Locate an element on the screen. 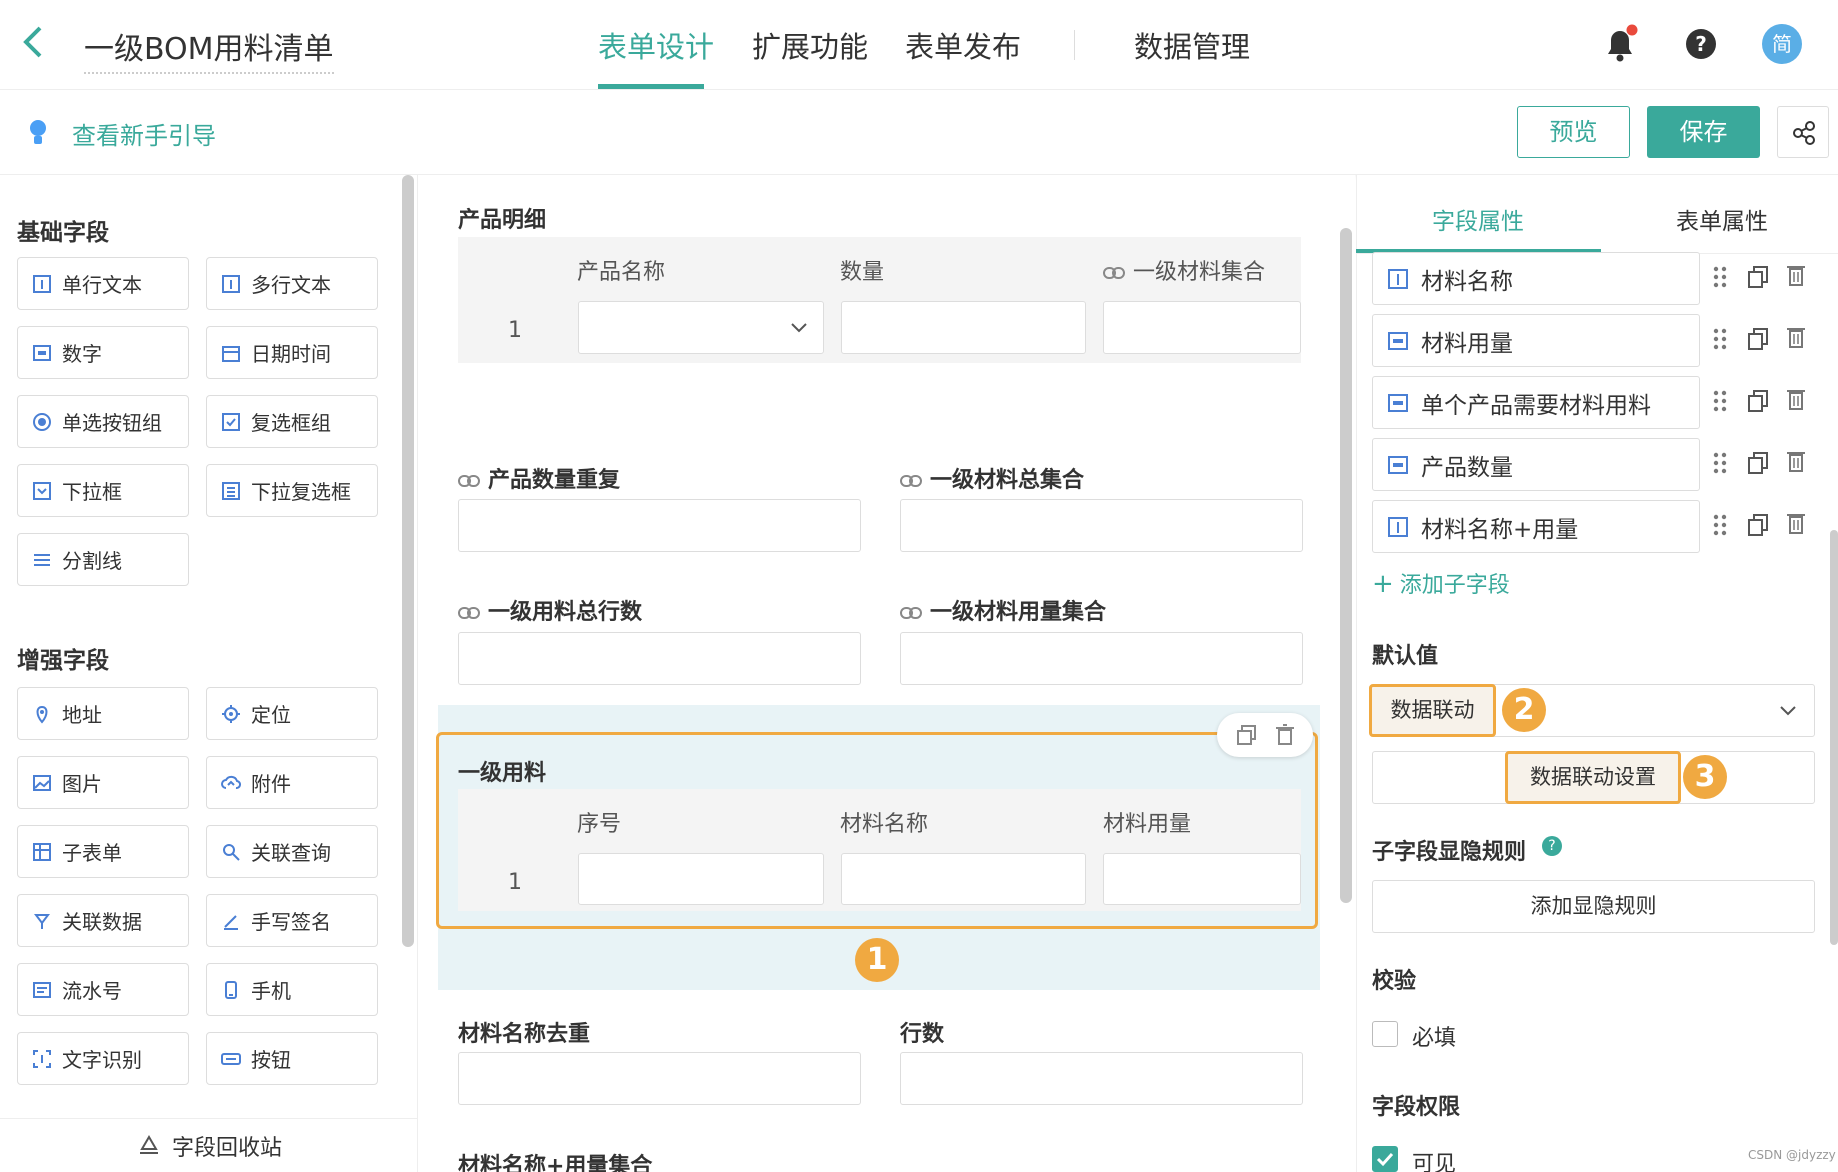 Image resolution: width=1838 pixels, height=1172 pixels. level1-material-total-input is located at coordinates (1101, 525).